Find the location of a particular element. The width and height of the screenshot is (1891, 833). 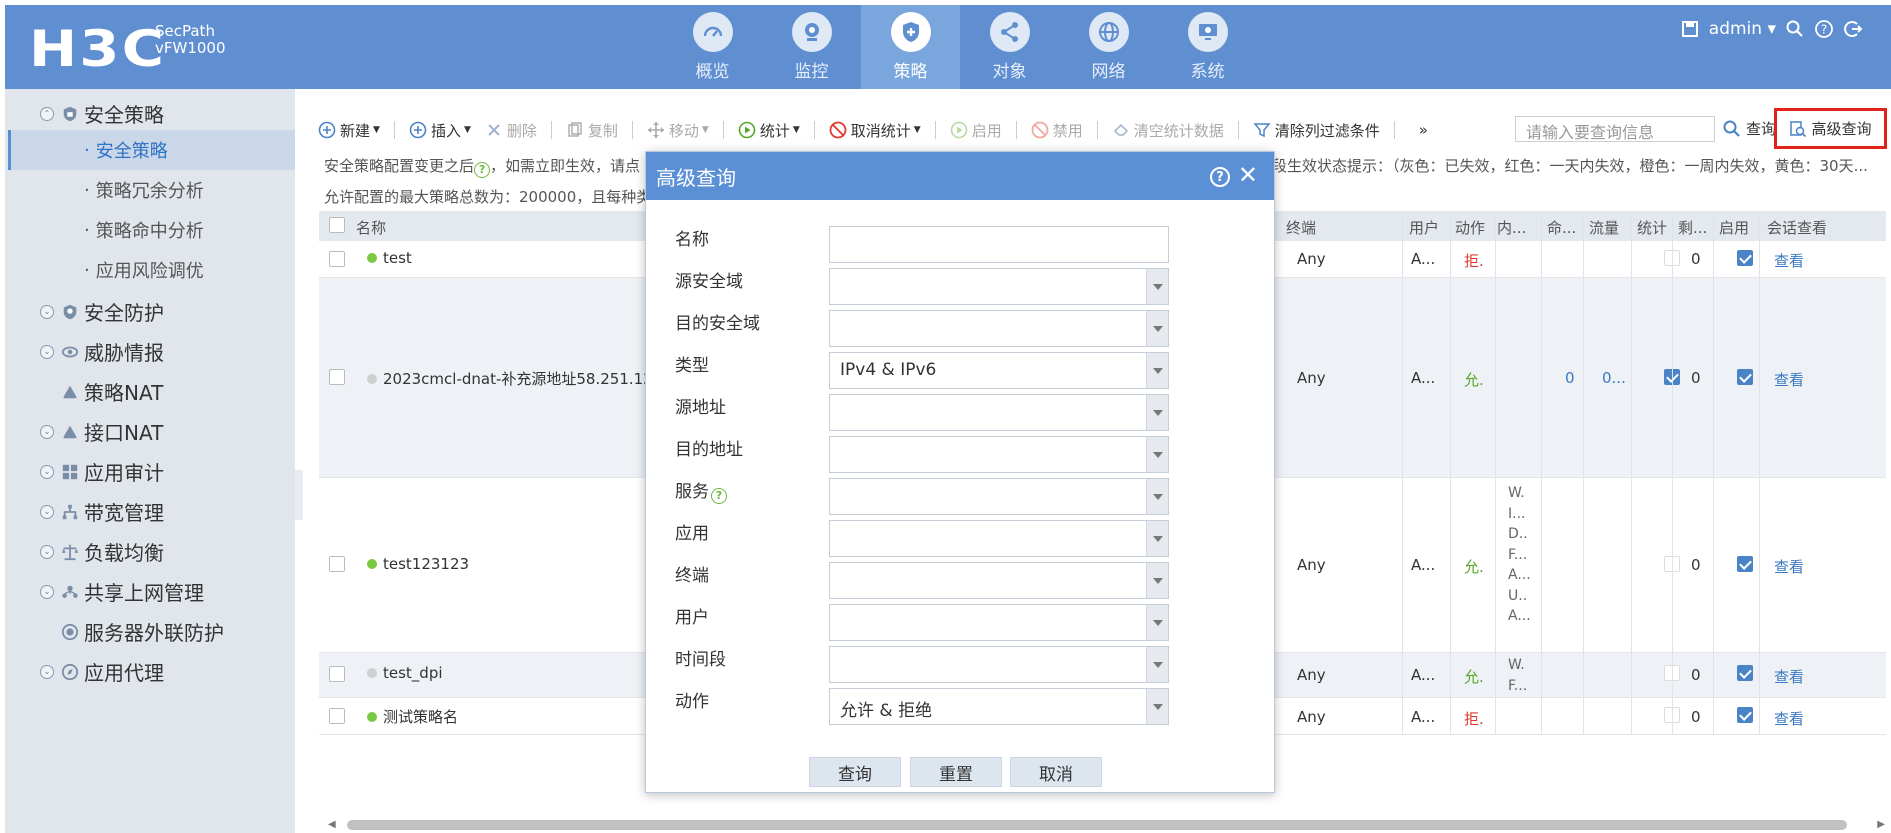

app-select is located at coordinates (999, 538).